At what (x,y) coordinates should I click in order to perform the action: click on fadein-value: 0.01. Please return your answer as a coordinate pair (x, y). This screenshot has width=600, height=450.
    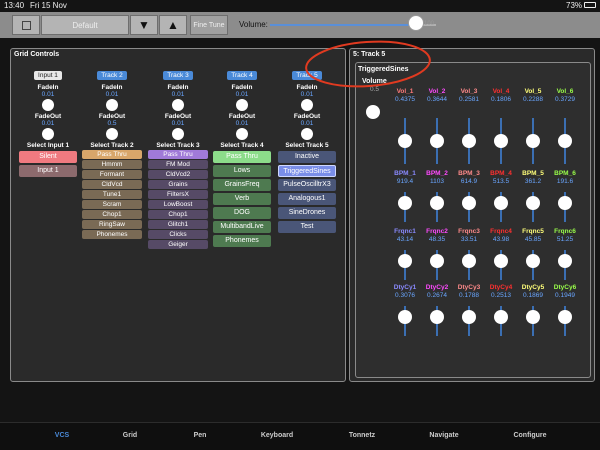
    Looking at the image, I should click on (112, 94).